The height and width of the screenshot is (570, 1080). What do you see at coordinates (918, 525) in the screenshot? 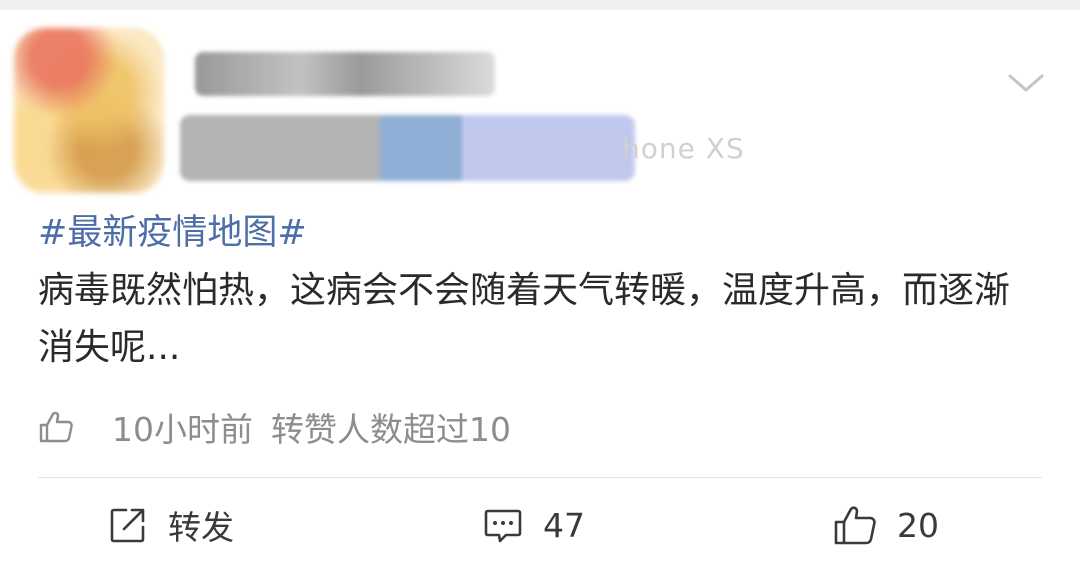
I see `like-count: 20` at bounding box center [918, 525].